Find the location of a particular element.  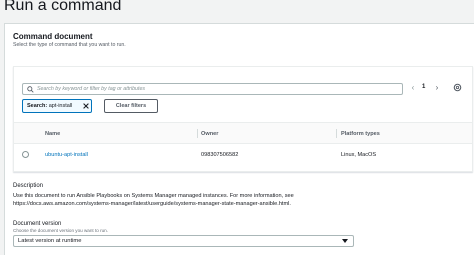

column-header-name: Name is located at coordinates (52, 134).